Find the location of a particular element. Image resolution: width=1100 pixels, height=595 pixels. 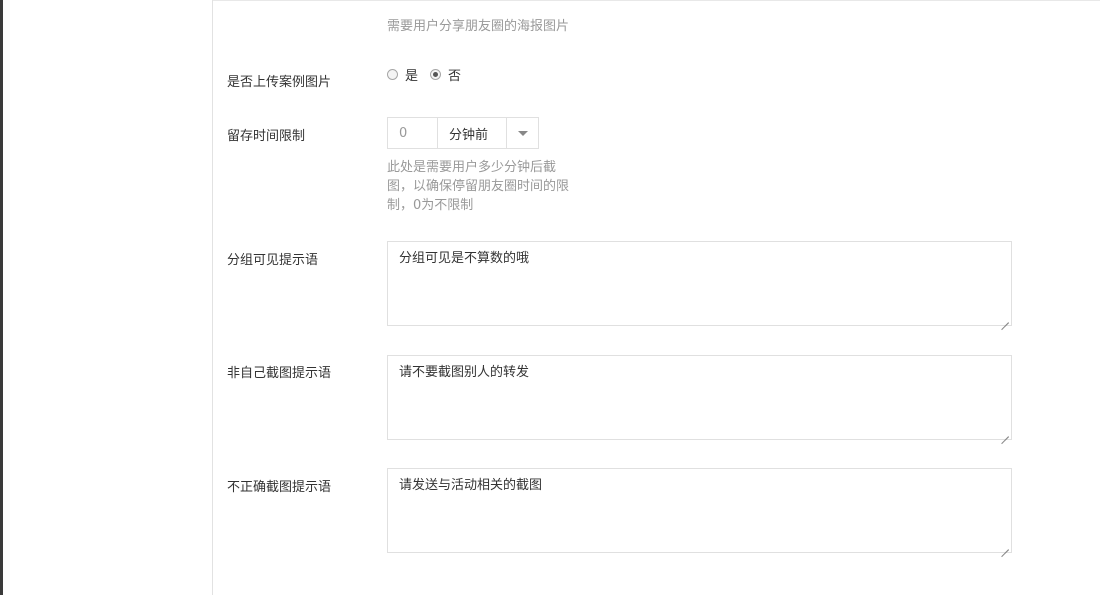

not-self-screenshot-prompt-box: 请不要截图别人的转发 is located at coordinates (699, 397).